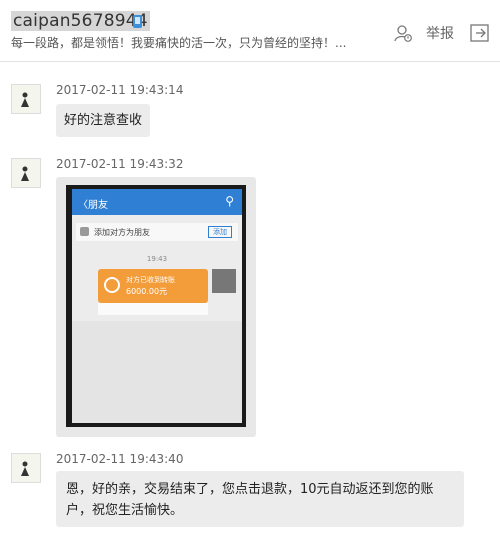  What do you see at coordinates (80, 21) in the screenshot?
I see `username: caipan5678944` at bounding box center [80, 21].